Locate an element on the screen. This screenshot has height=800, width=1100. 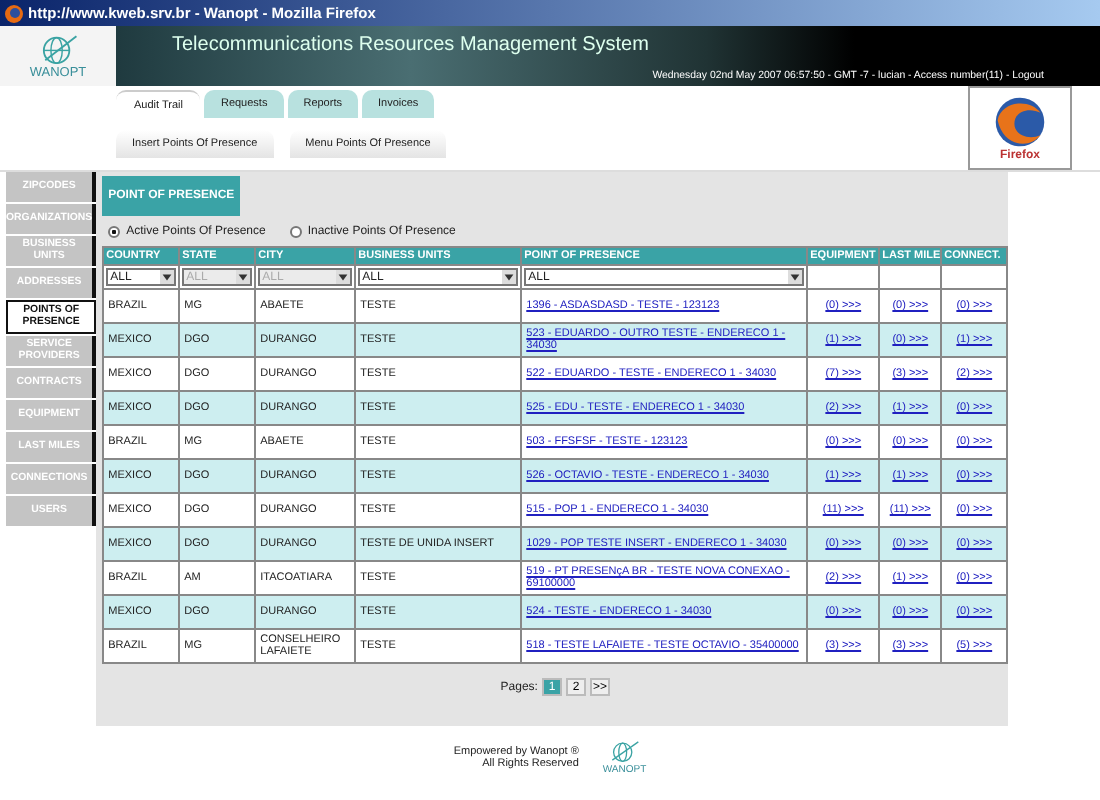
browser-icon is located at coordinates (14, 13).